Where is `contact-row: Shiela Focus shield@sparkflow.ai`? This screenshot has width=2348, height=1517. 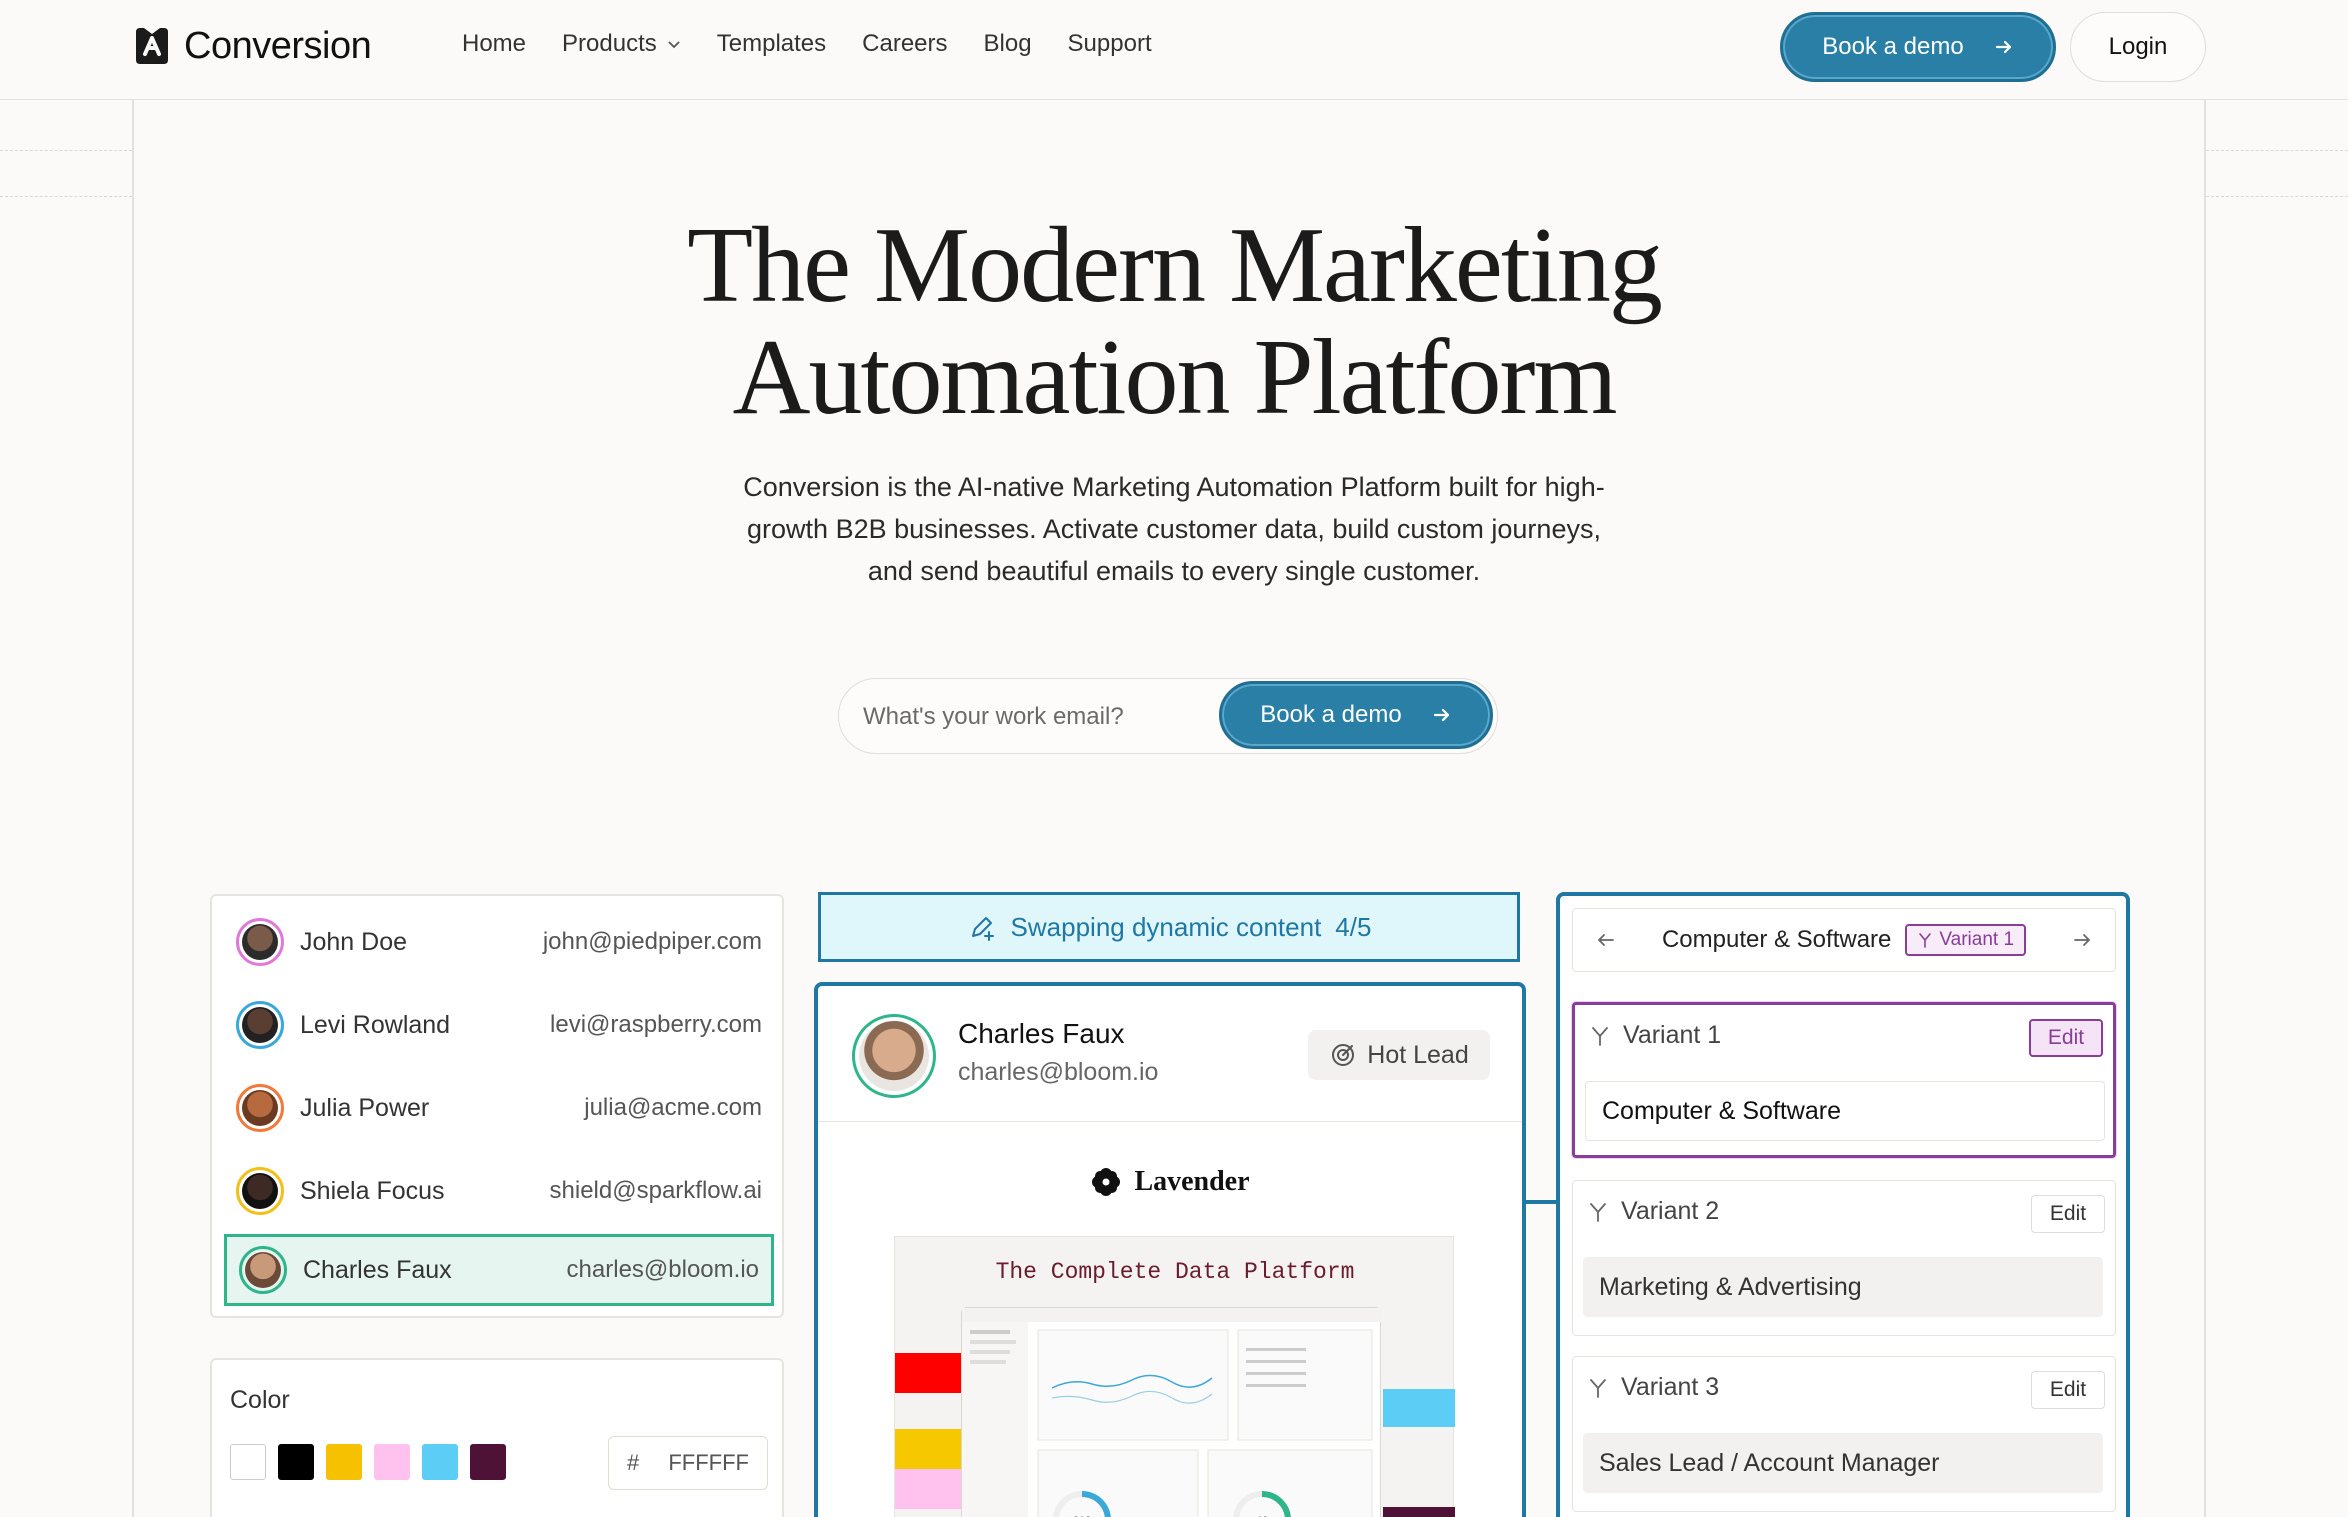 contact-row: Shiela Focus shield@sparkflow.ai is located at coordinates (499, 1191).